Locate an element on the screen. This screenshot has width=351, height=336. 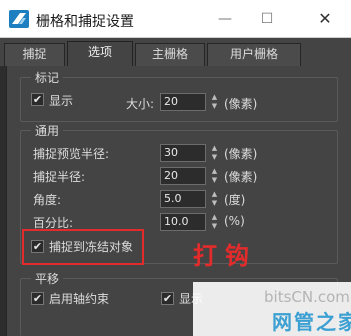
marks-size-input: 20 is located at coordinates (183, 102).